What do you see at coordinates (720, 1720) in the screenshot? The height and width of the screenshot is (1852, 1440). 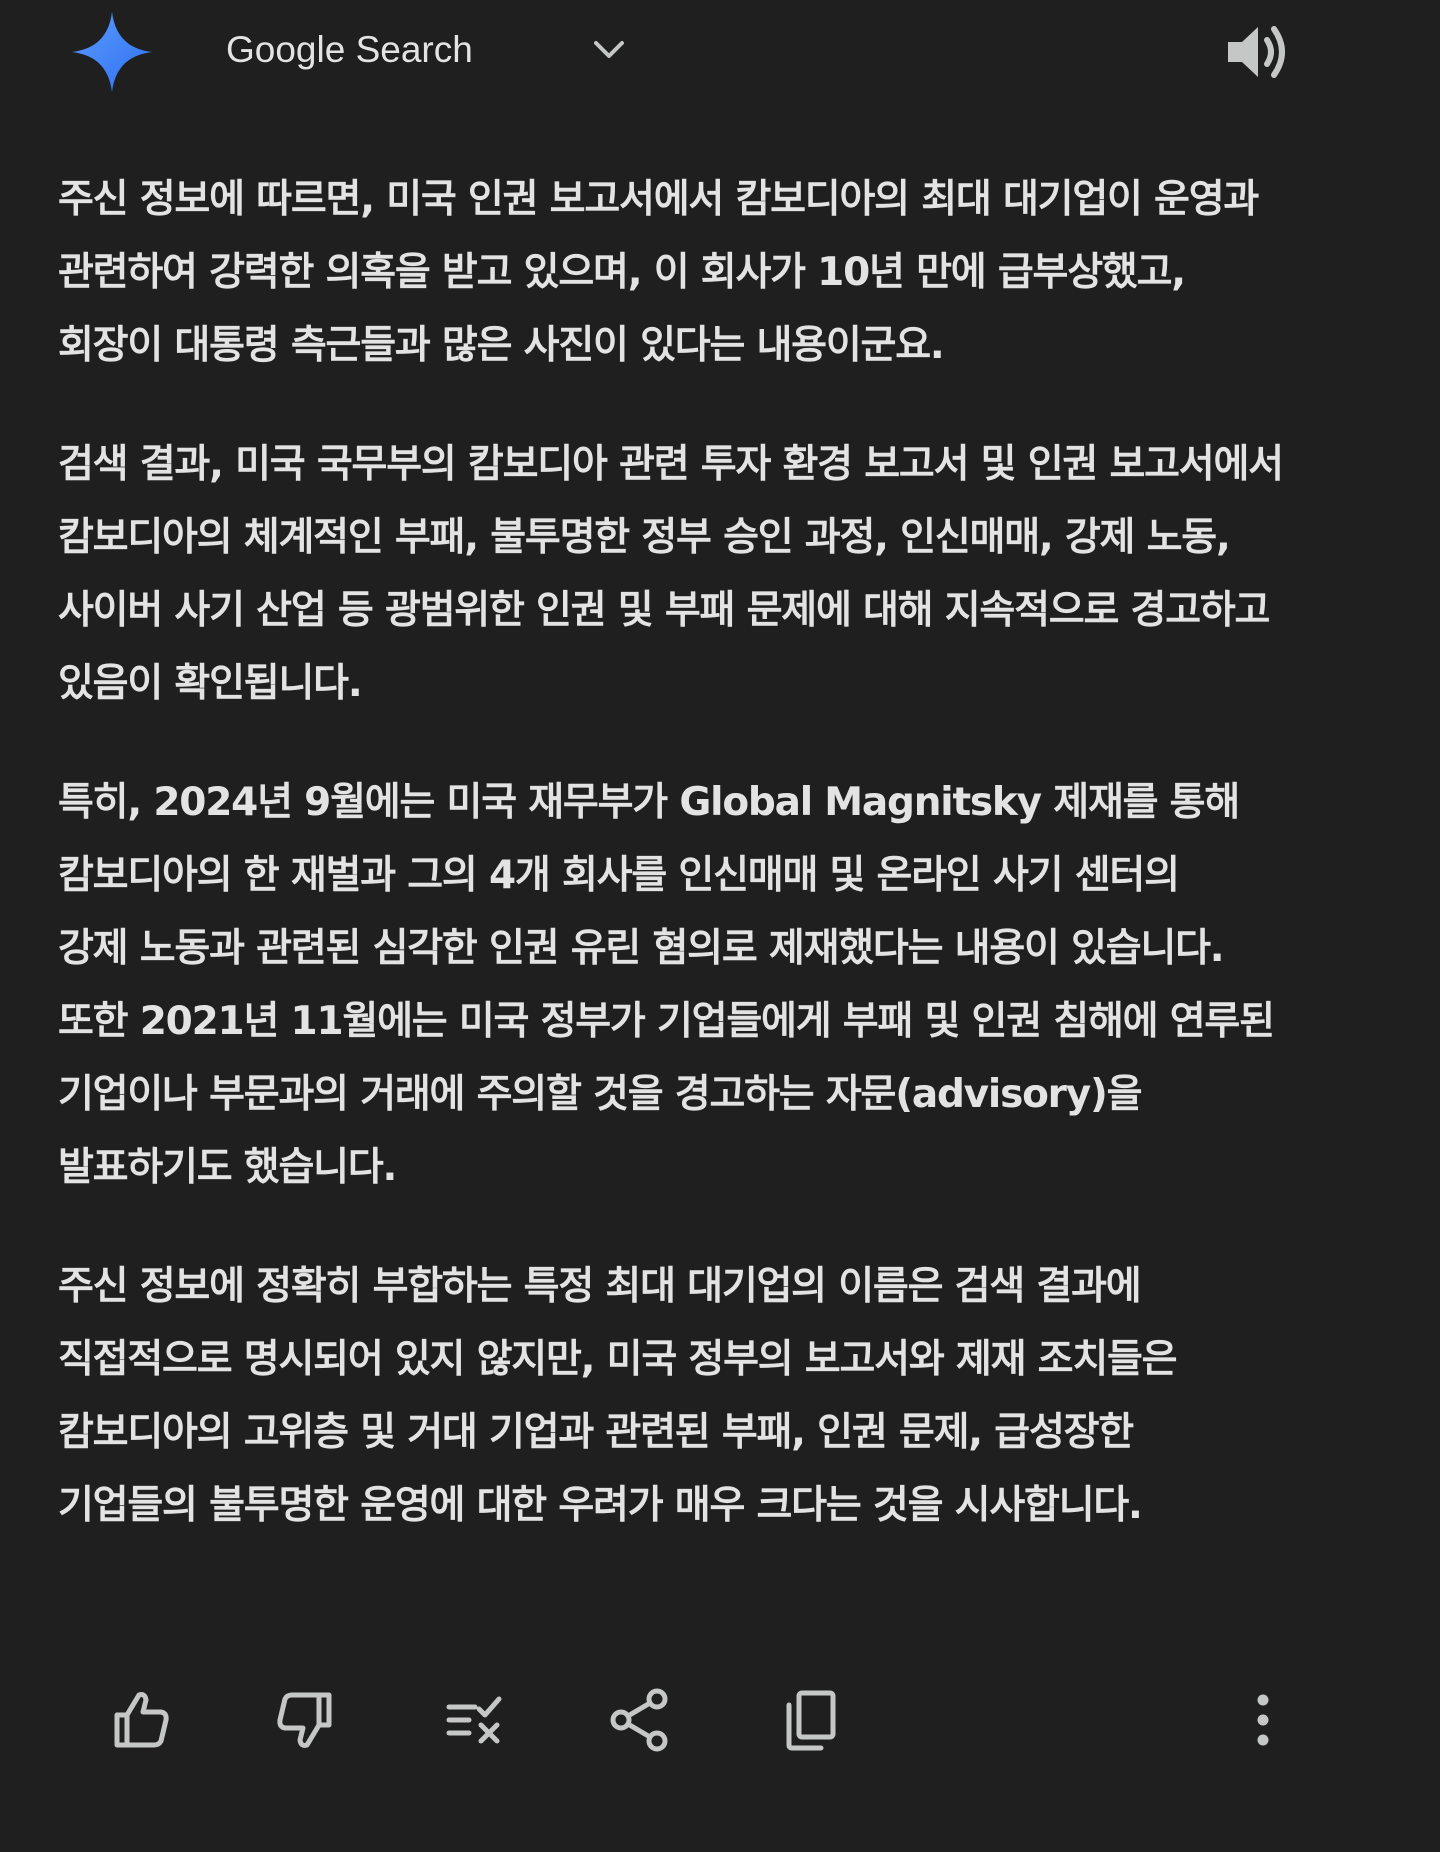 I see `action-bar` at bounding box center [720, 1720].